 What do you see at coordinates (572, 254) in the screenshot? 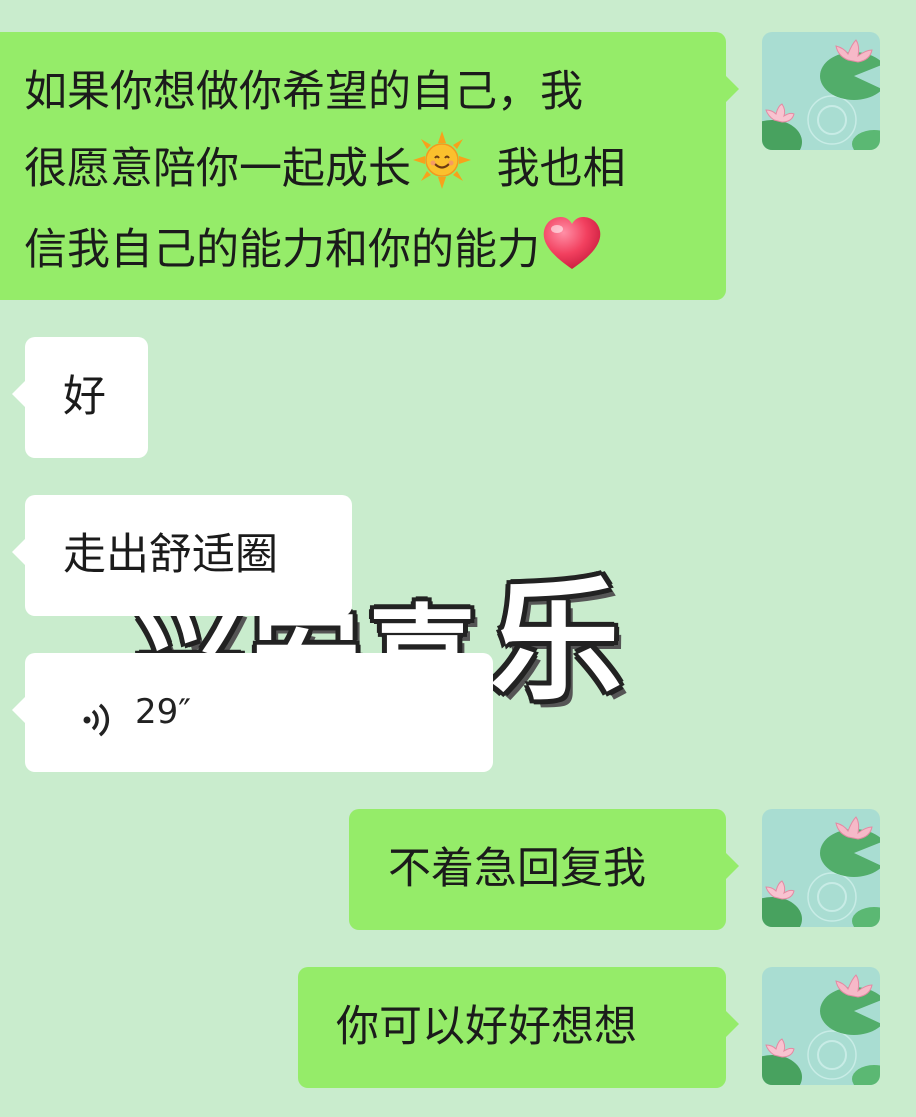
I see `red-heart-emoji` at bounding box center [572, 254].